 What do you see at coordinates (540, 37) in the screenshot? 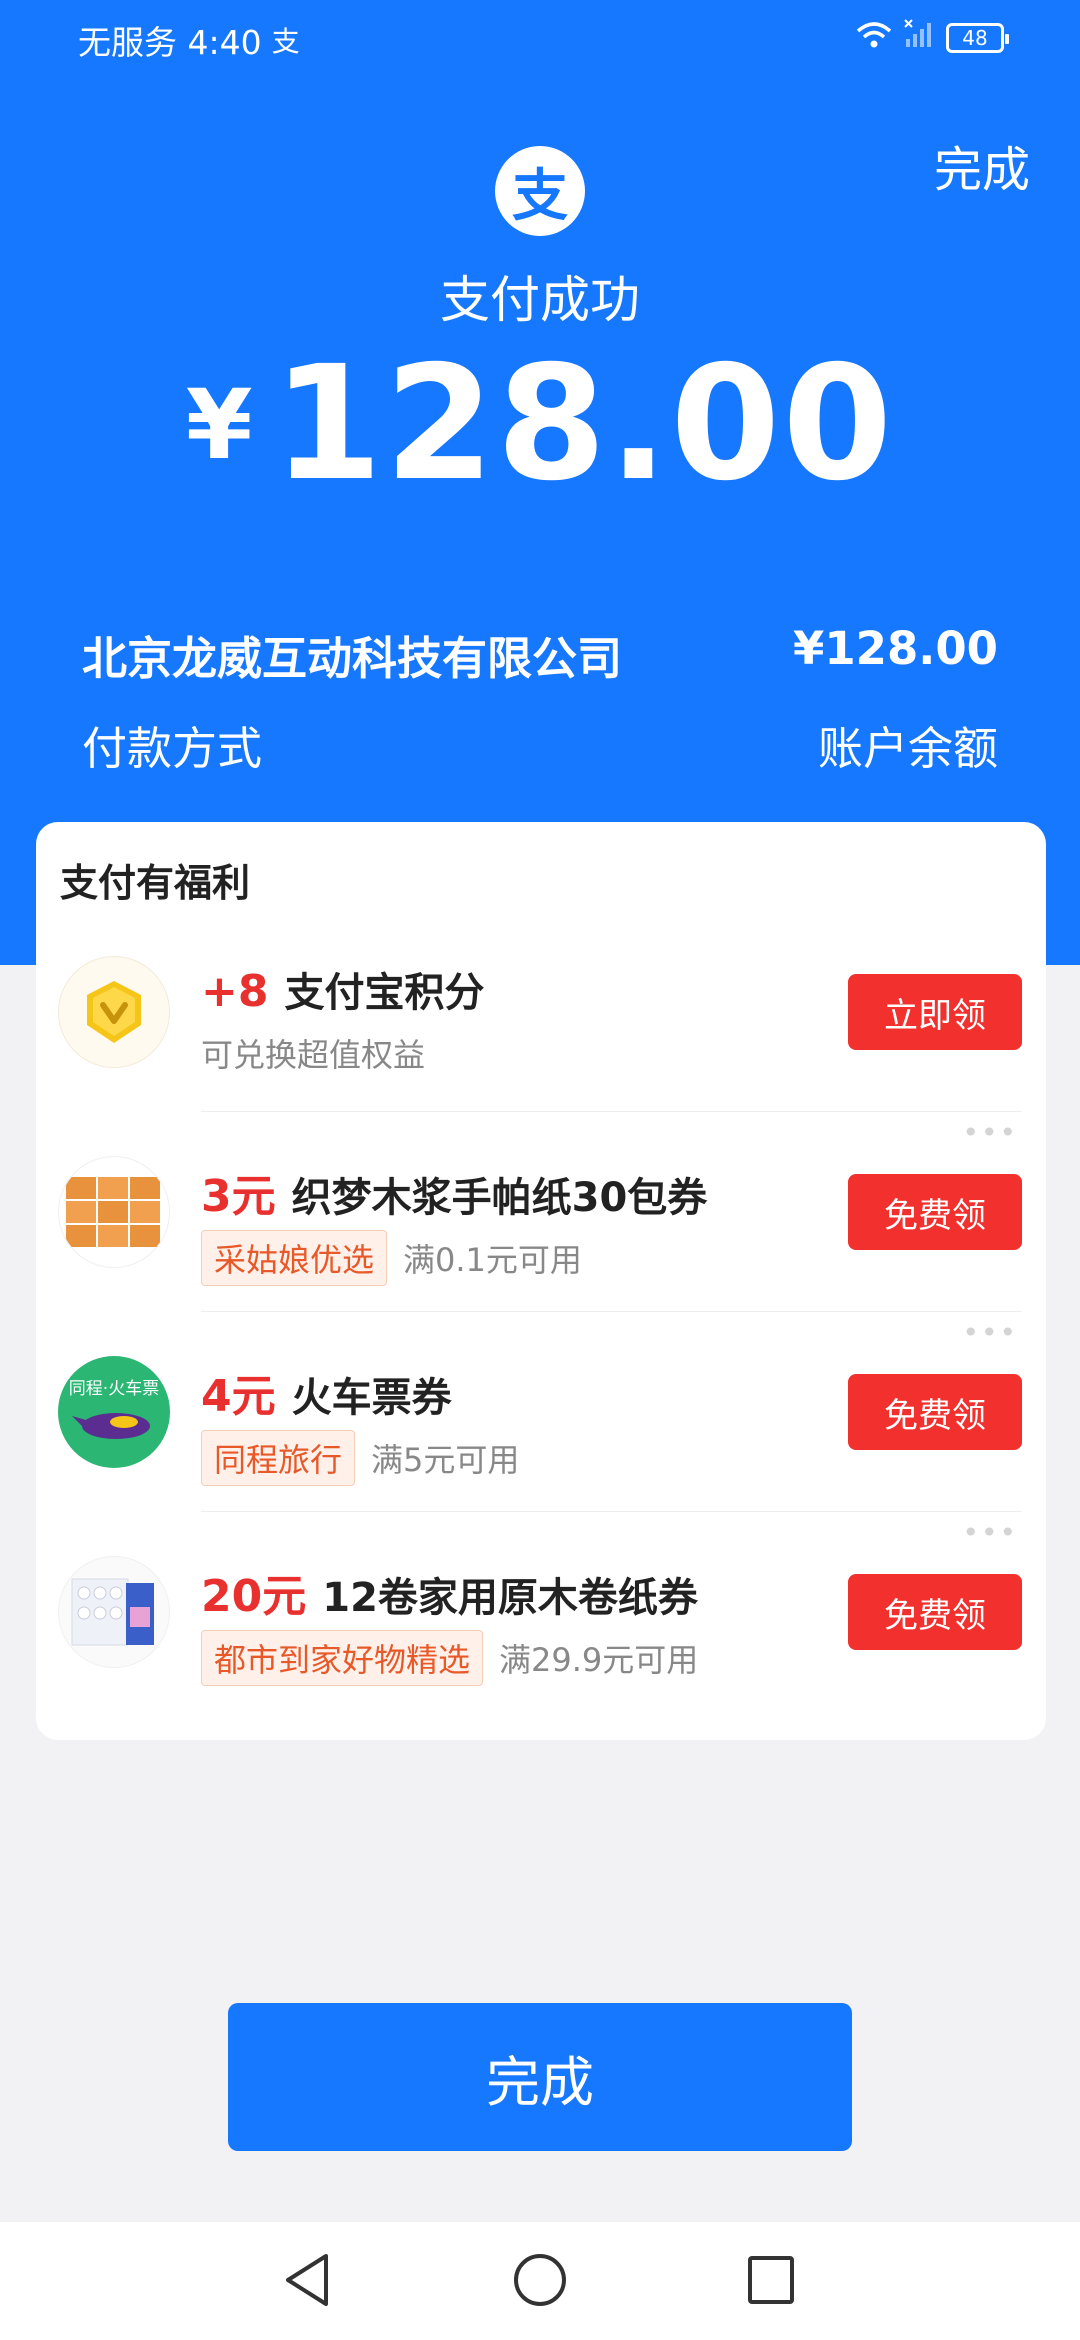
I see `status-bar: 无服务 4:40 支 48` at bounding box center [540, 37].